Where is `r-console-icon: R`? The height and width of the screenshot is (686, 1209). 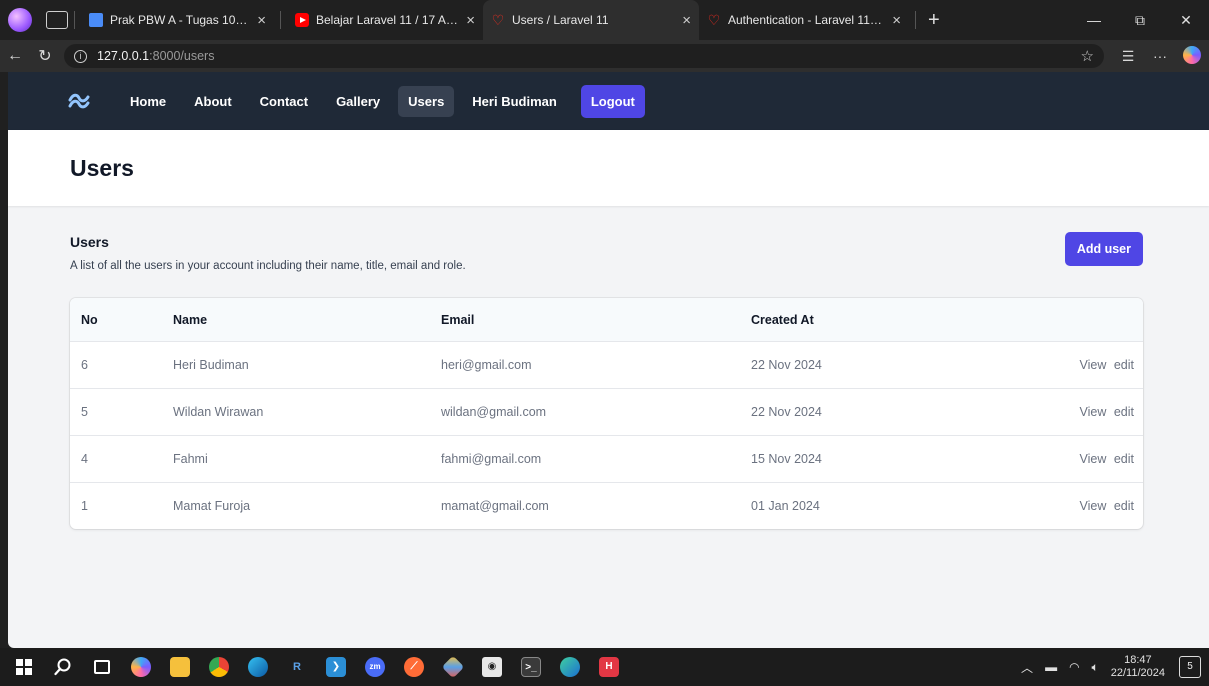
r-console-icon: R is located at coordinates (297, 667).